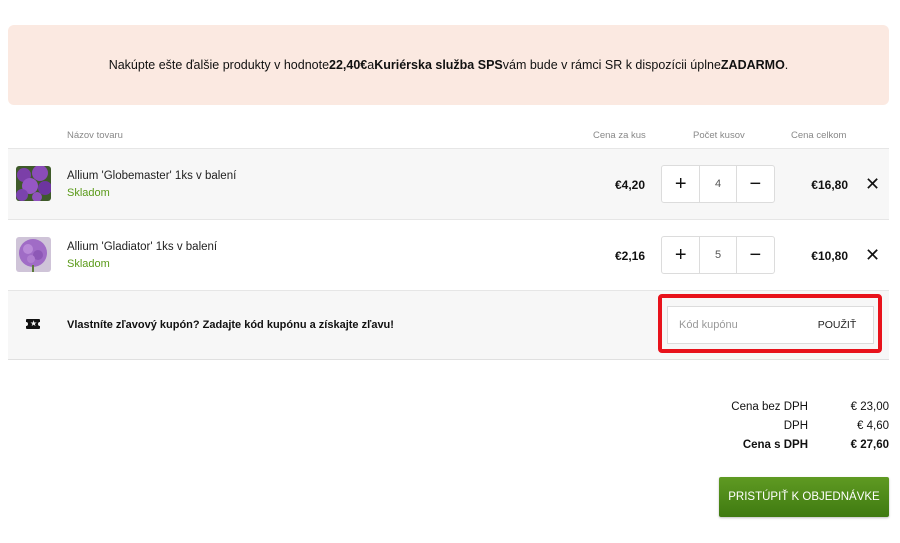 Image resolution: width=900 pixels, height=543 pixels. I want to click on product-image-gladiator, so click(33, 254).